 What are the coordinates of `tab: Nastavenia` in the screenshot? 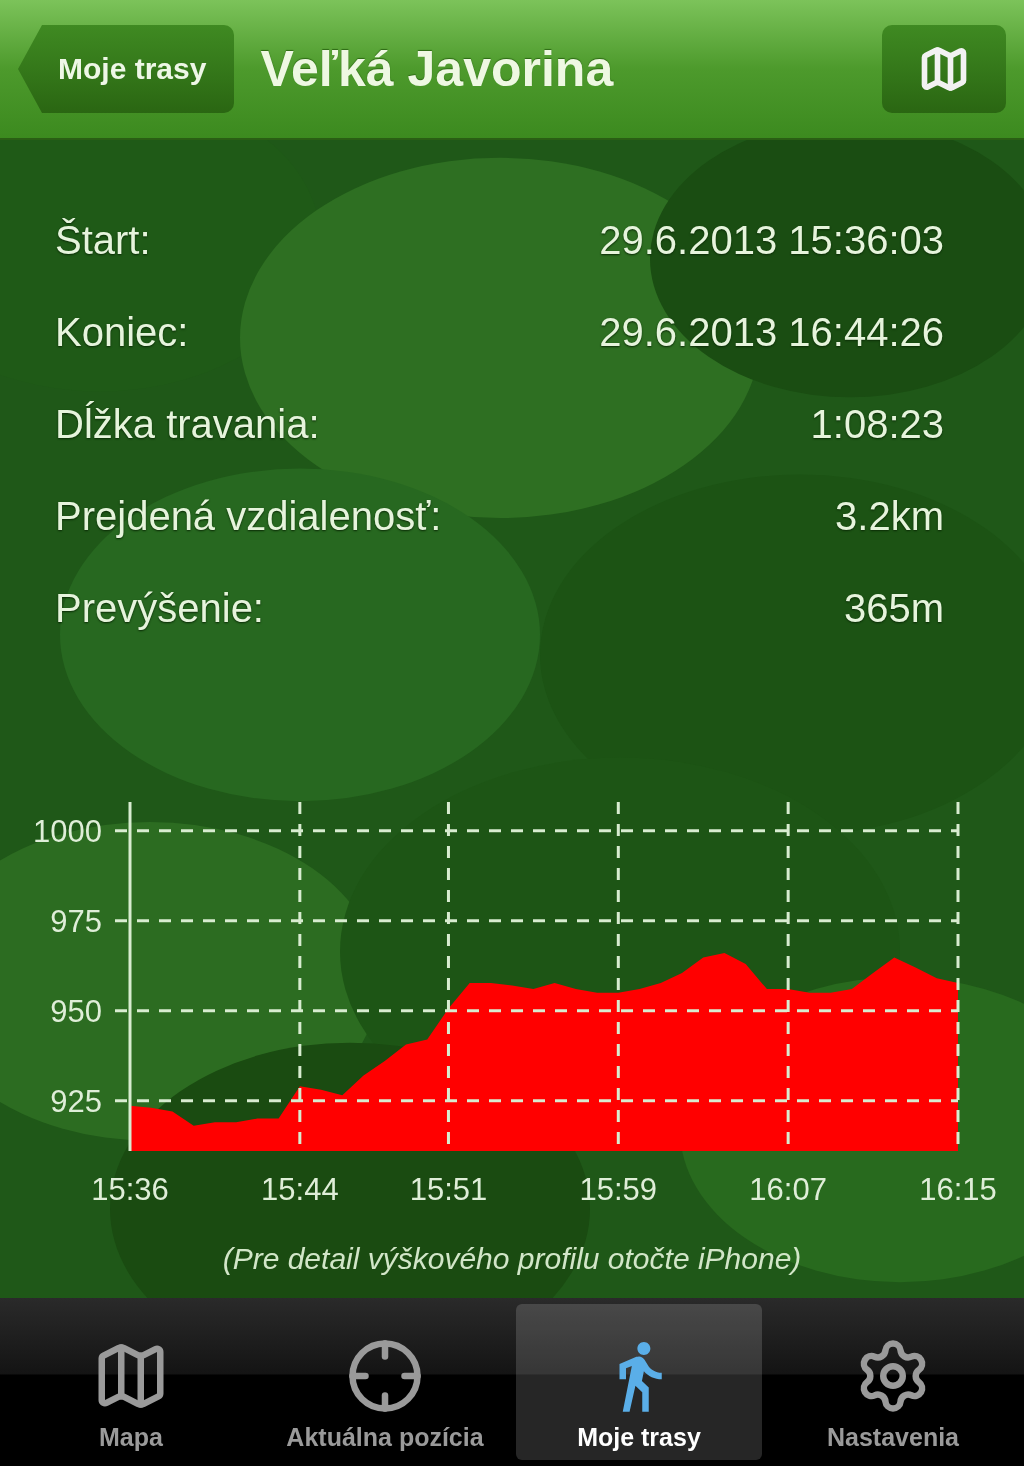 It's located at (893, 1382).